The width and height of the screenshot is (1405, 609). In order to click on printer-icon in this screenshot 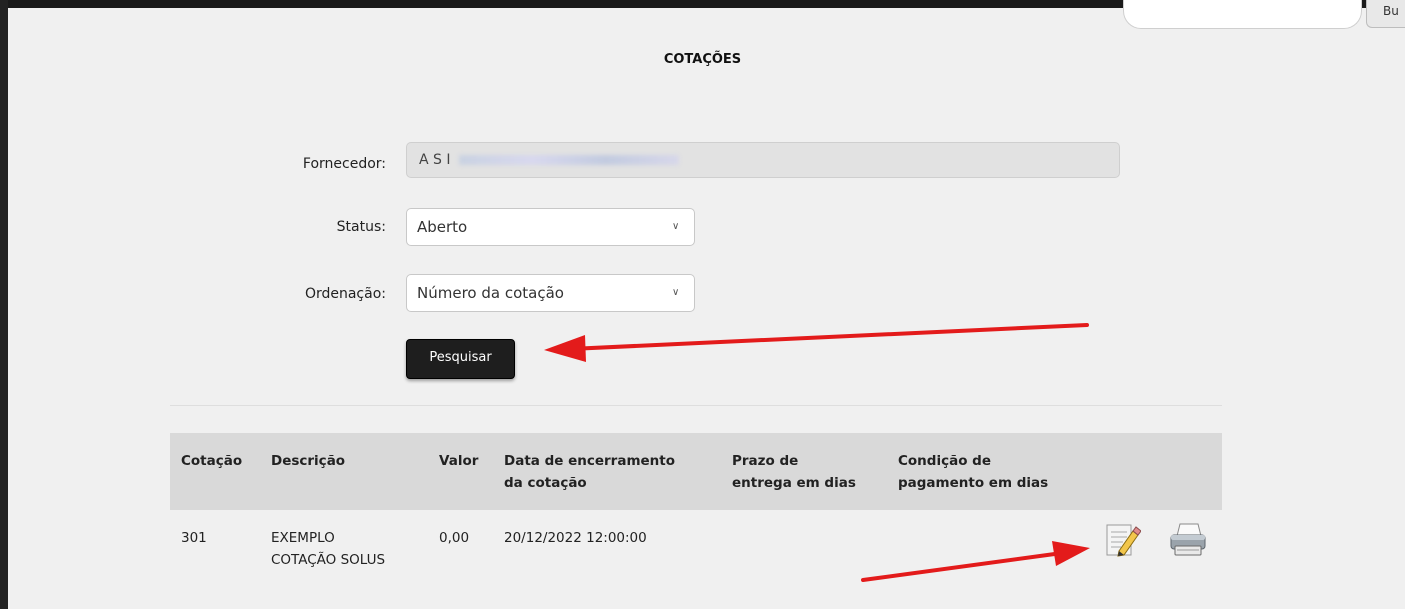, I will do `click(1187, 541)`.